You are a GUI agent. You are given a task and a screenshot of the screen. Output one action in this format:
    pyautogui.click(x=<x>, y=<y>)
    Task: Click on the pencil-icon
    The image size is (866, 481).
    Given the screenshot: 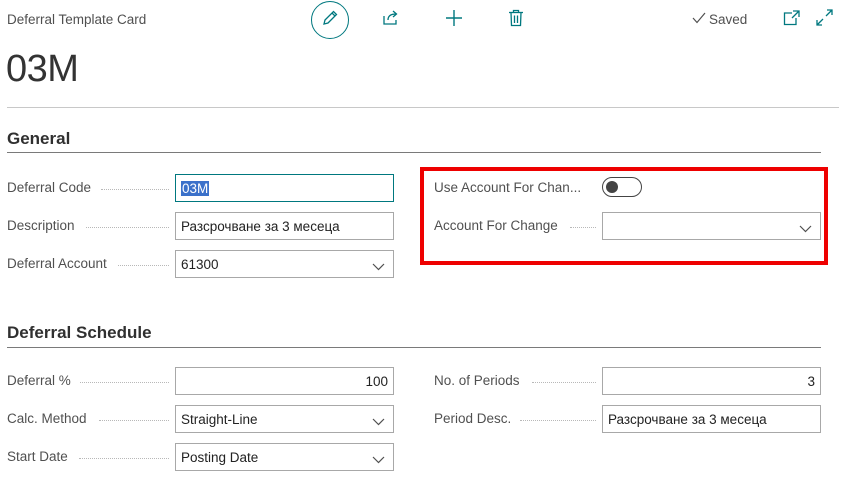 What is the action you would take?
    pyautogui.click(x=330, y=20)
    